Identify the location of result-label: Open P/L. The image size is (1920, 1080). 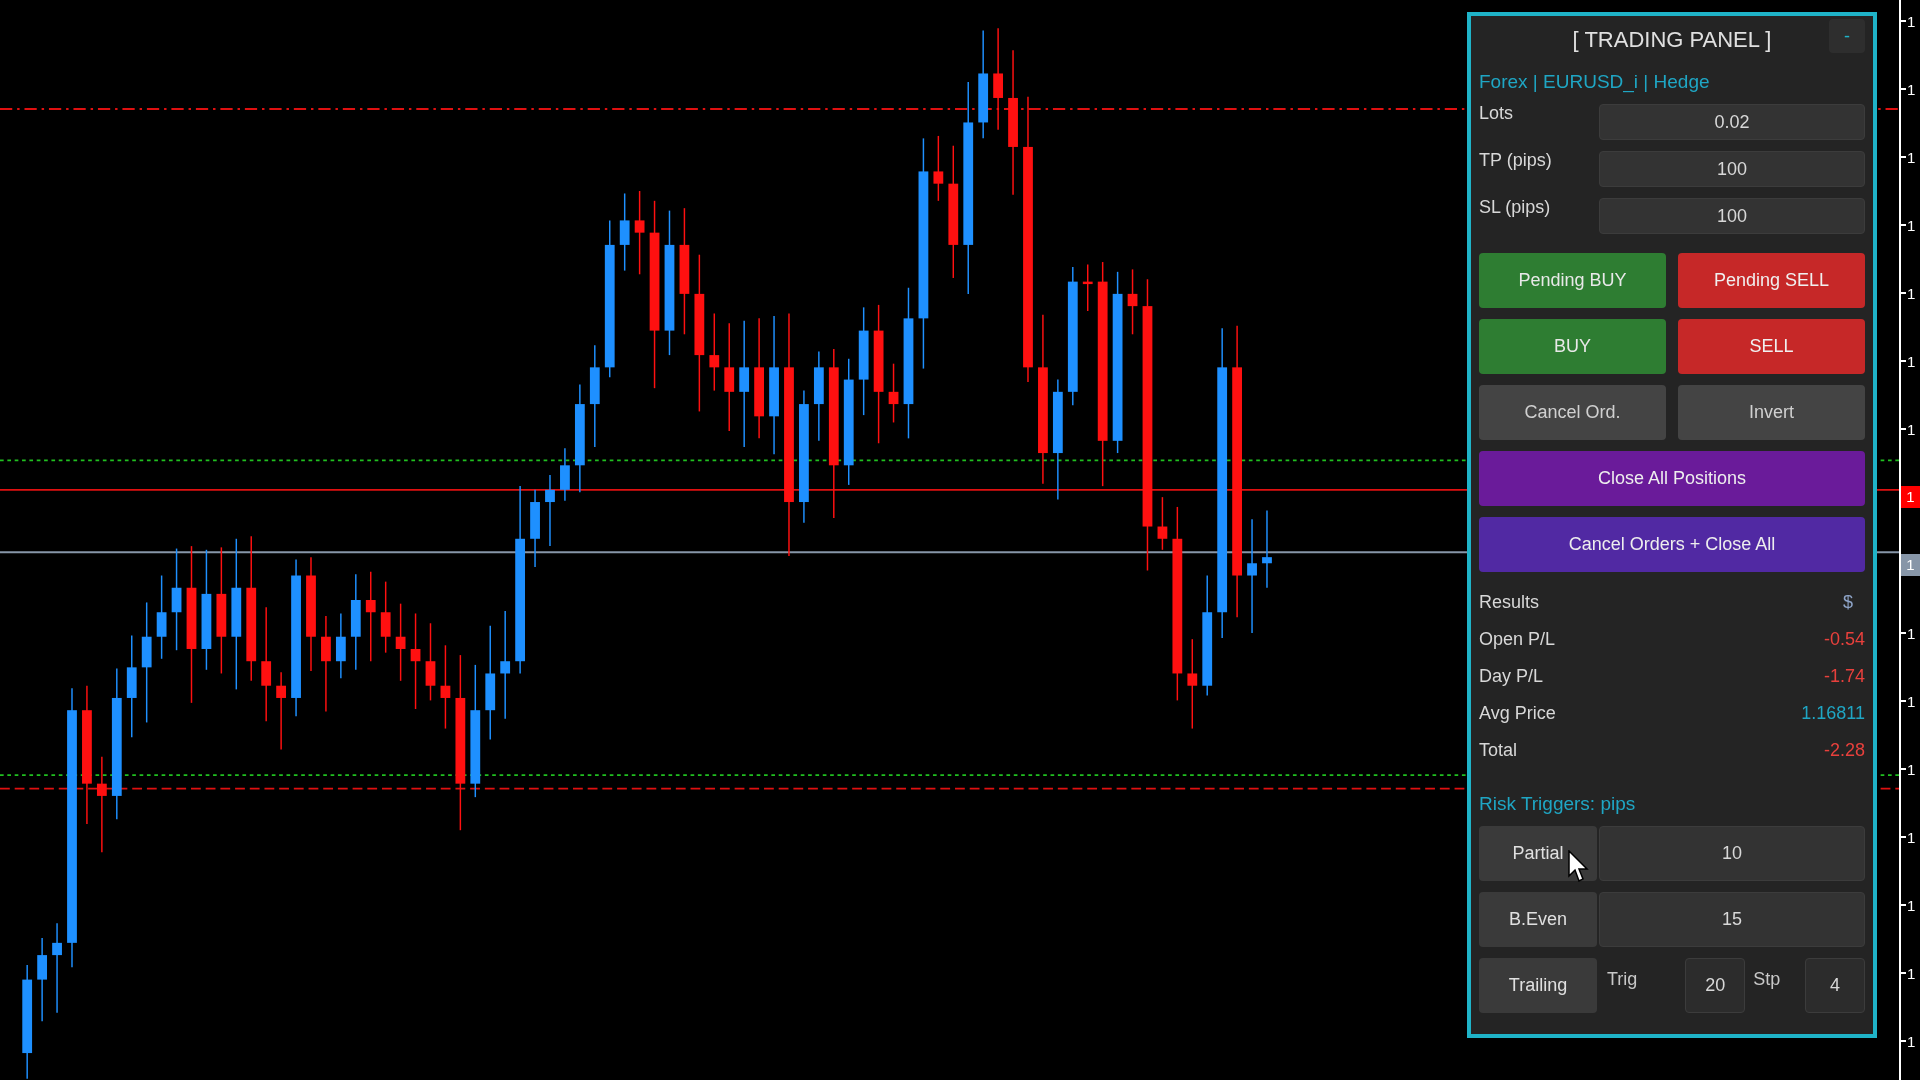
(1517, 639).